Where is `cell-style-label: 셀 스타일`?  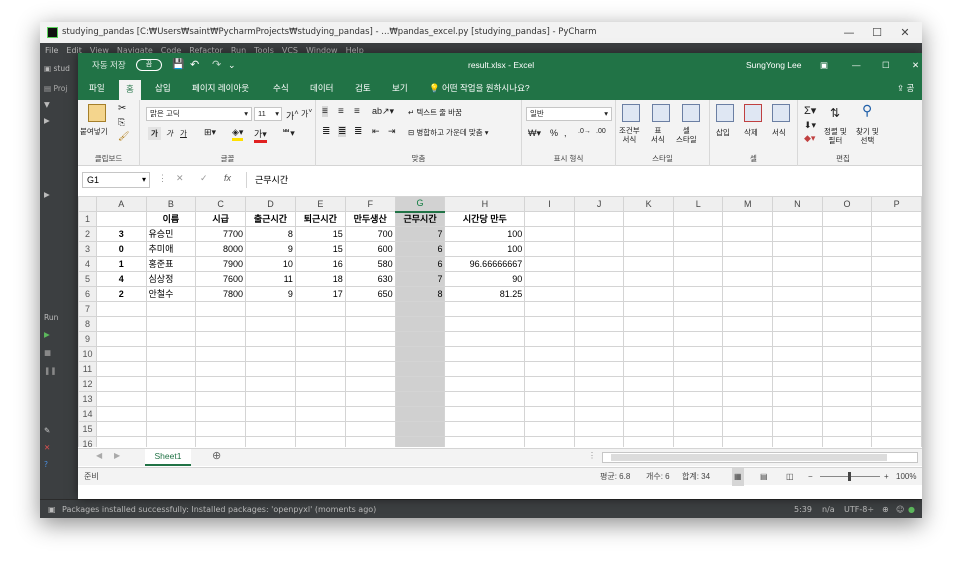 cell-style-label: 셀 스타일 is located at coordinates (686, 135).